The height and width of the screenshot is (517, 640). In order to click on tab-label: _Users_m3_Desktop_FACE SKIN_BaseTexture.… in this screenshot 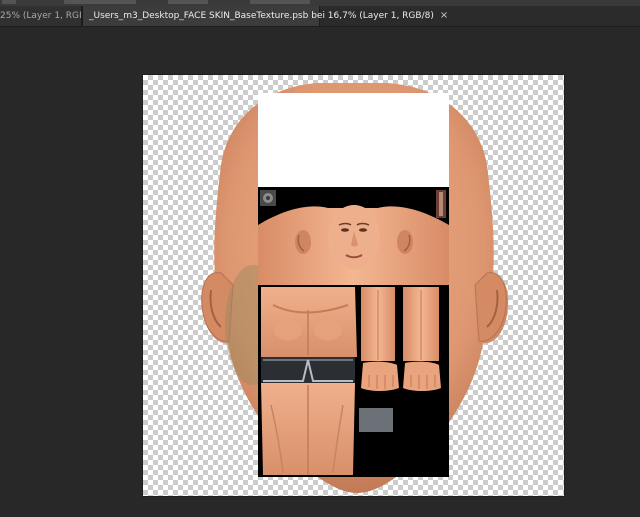, I will do `click(261, 16)`.